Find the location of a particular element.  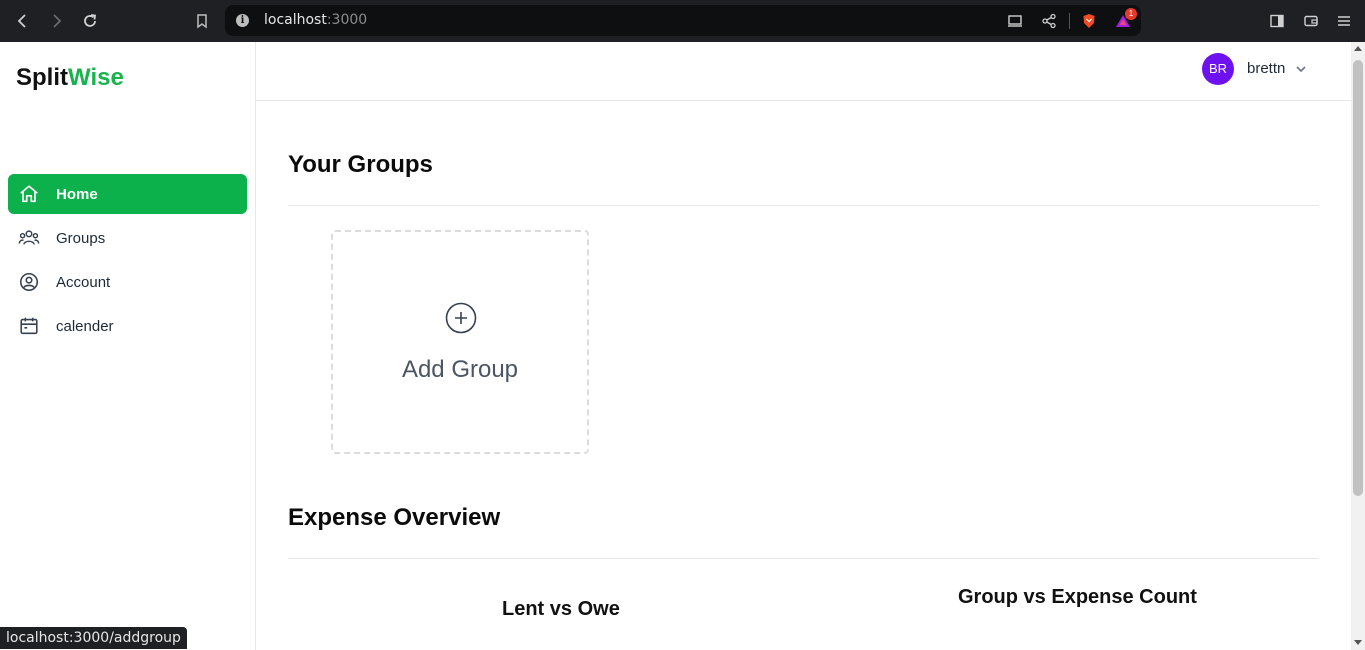

app-logo: SplitWise is located at coordinates (70, 78).